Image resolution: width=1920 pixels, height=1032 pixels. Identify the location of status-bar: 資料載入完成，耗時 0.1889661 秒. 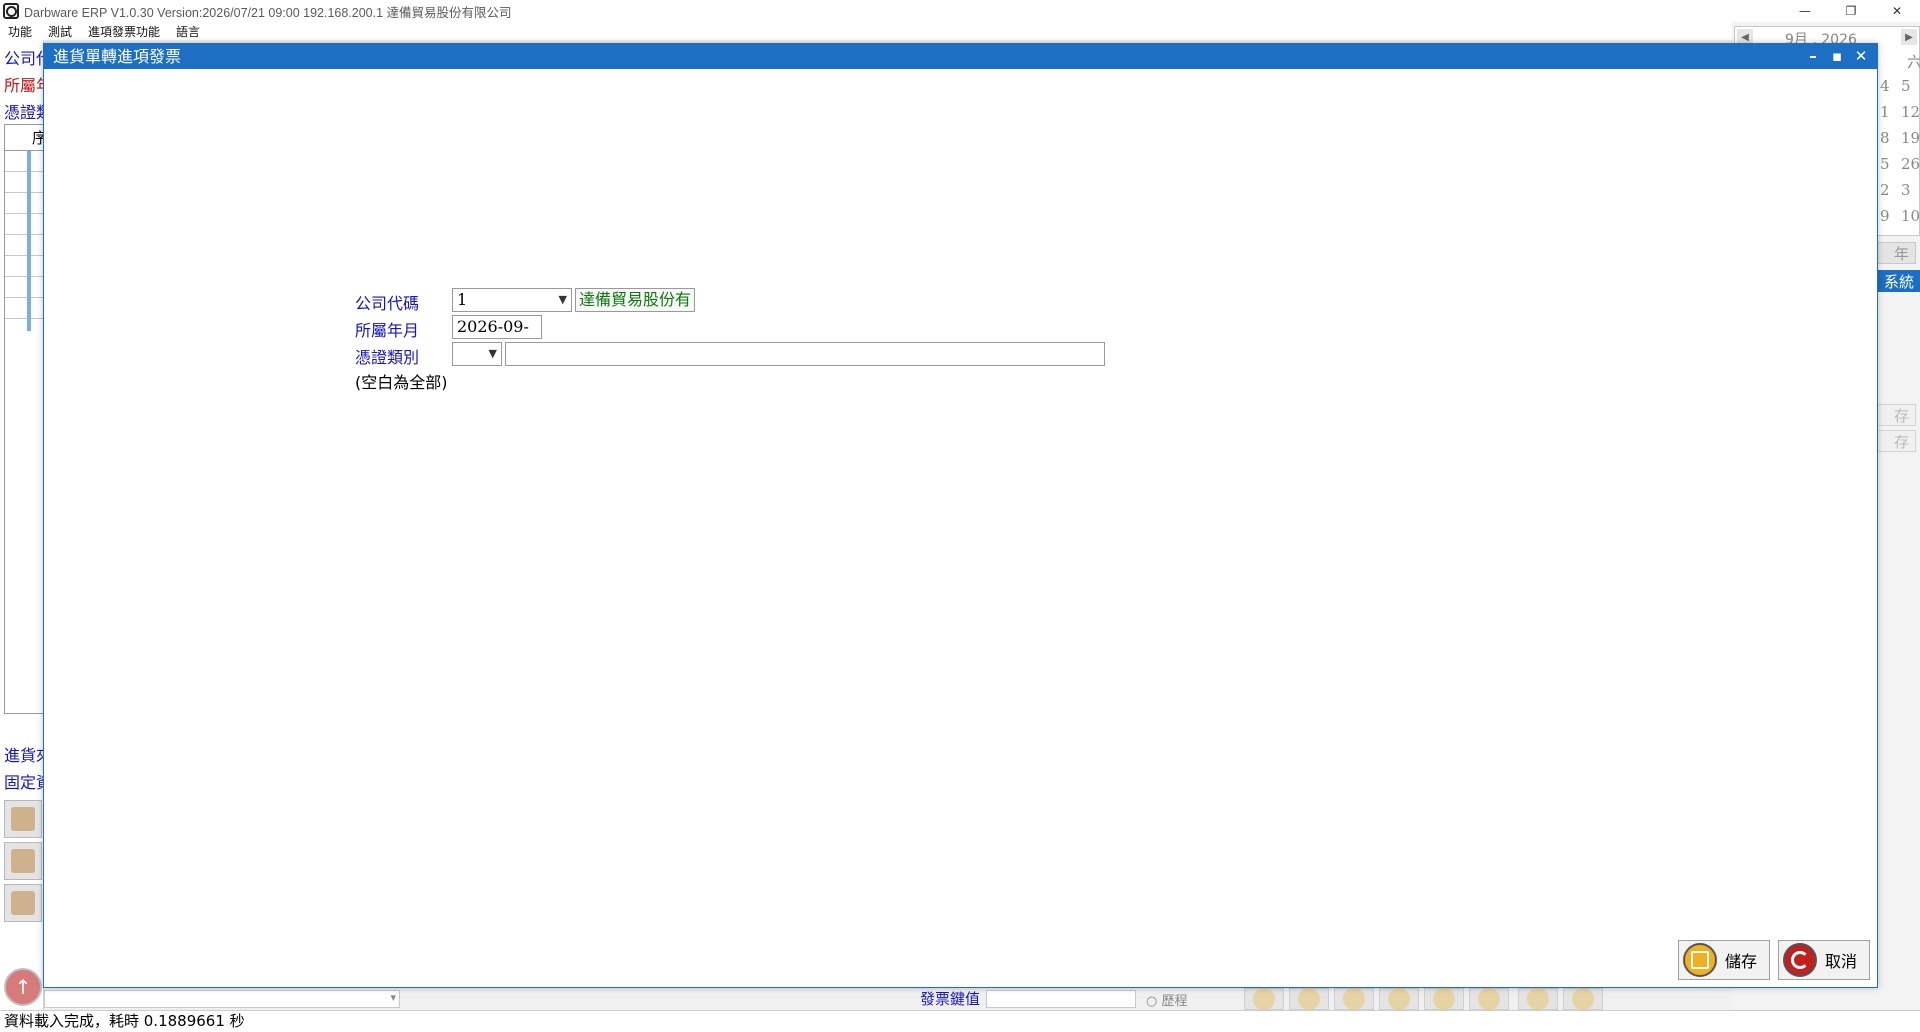
(960, 1021).